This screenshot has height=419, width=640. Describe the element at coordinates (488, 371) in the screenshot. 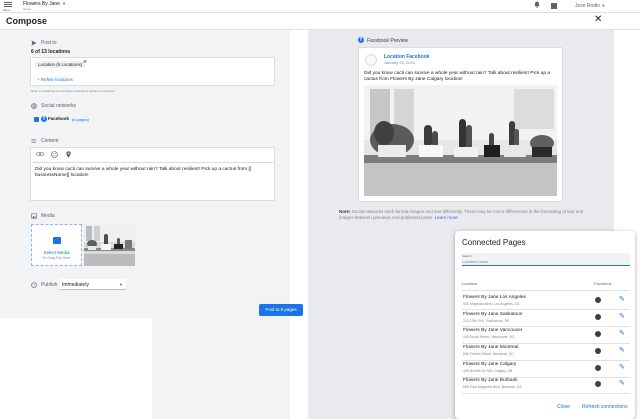

I see `row-location-address: 425 Norfolk Dr NW, Calgary, AB` at that location.